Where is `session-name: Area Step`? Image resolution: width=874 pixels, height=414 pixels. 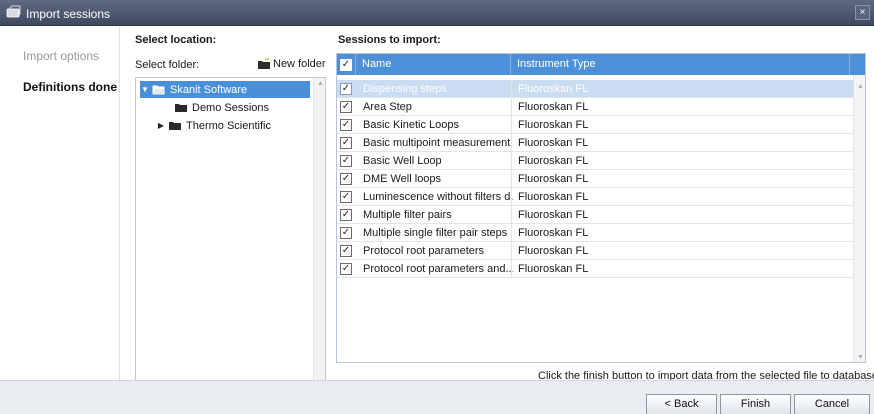 session-name: Area Step is located at coordinates (387, 107).